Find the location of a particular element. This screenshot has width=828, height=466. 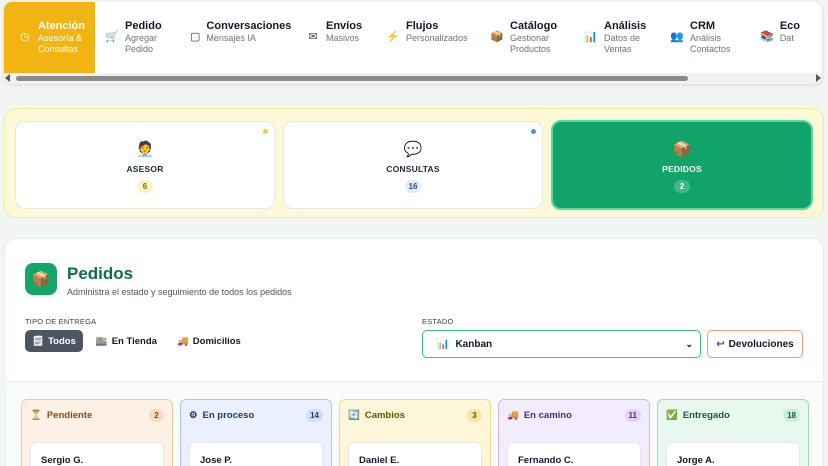

nav-item-flujos: ⚡ Flujos Personalizados is located at coordinates (428, 37).